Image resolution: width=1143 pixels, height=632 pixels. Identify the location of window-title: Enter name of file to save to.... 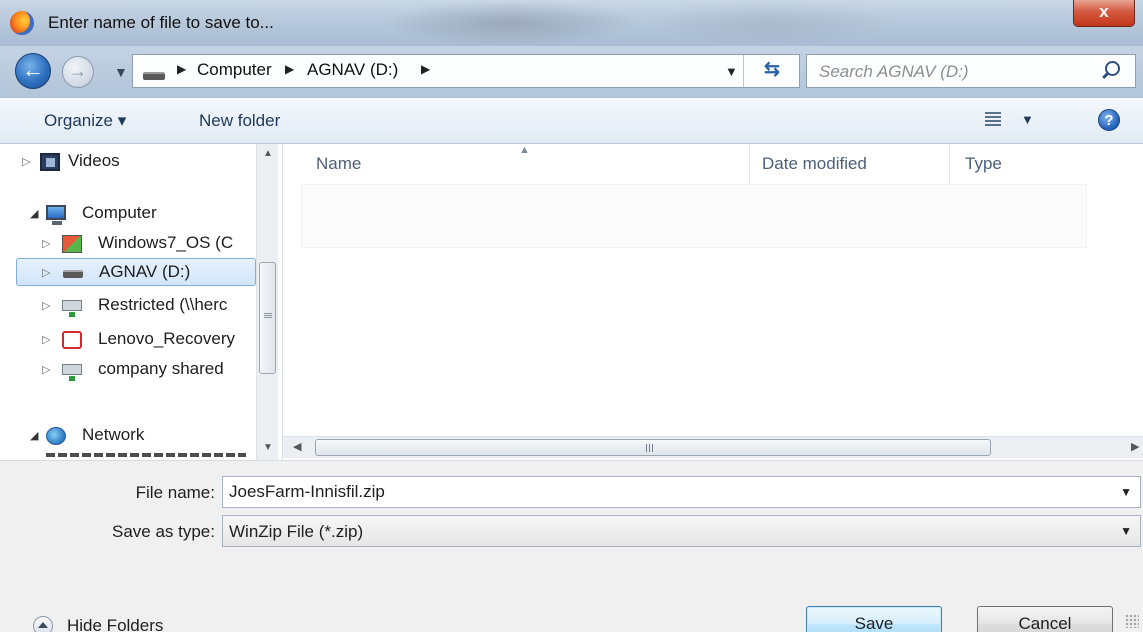
(161, 22).